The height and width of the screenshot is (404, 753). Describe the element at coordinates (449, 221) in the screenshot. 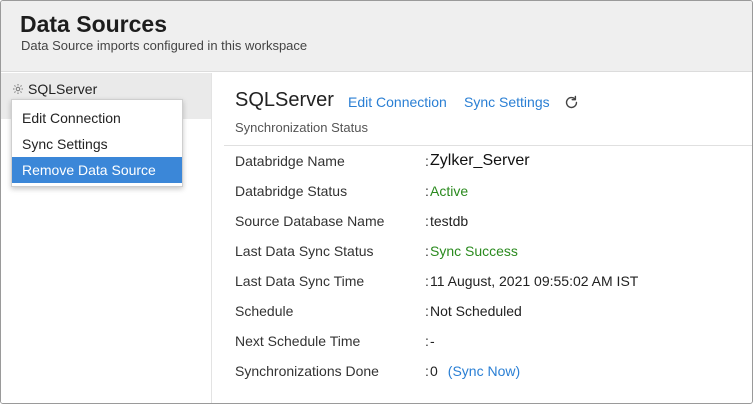

I see `row-value: testdb` at that location.